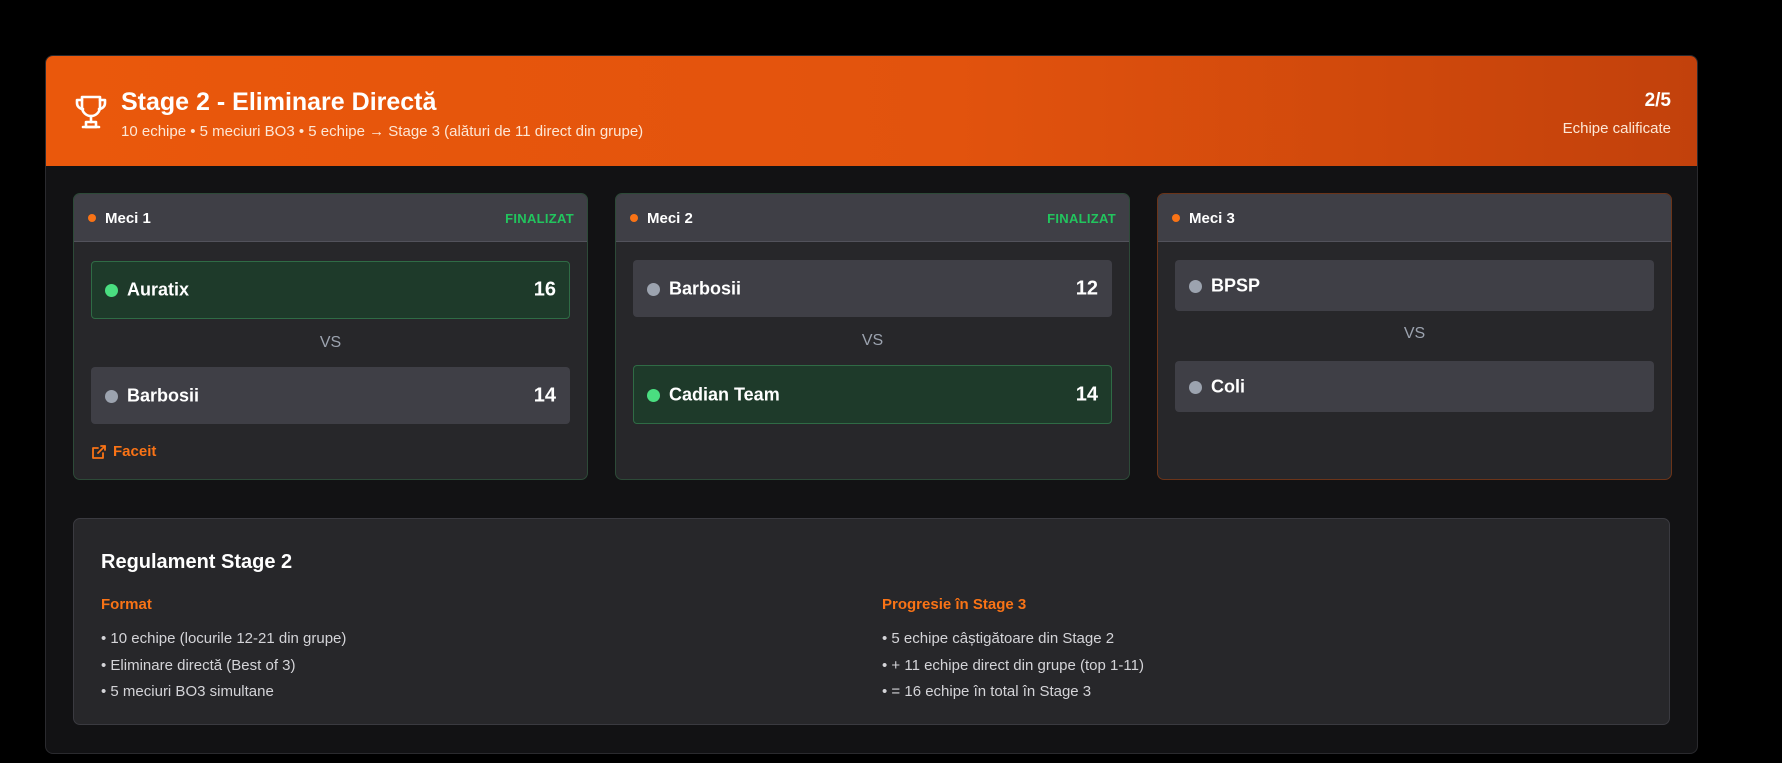 The image size is (1782, 763). Describe the element at coordinates (126, 604) in the screenshot. I see `rules-format-heading: Format` at that location.